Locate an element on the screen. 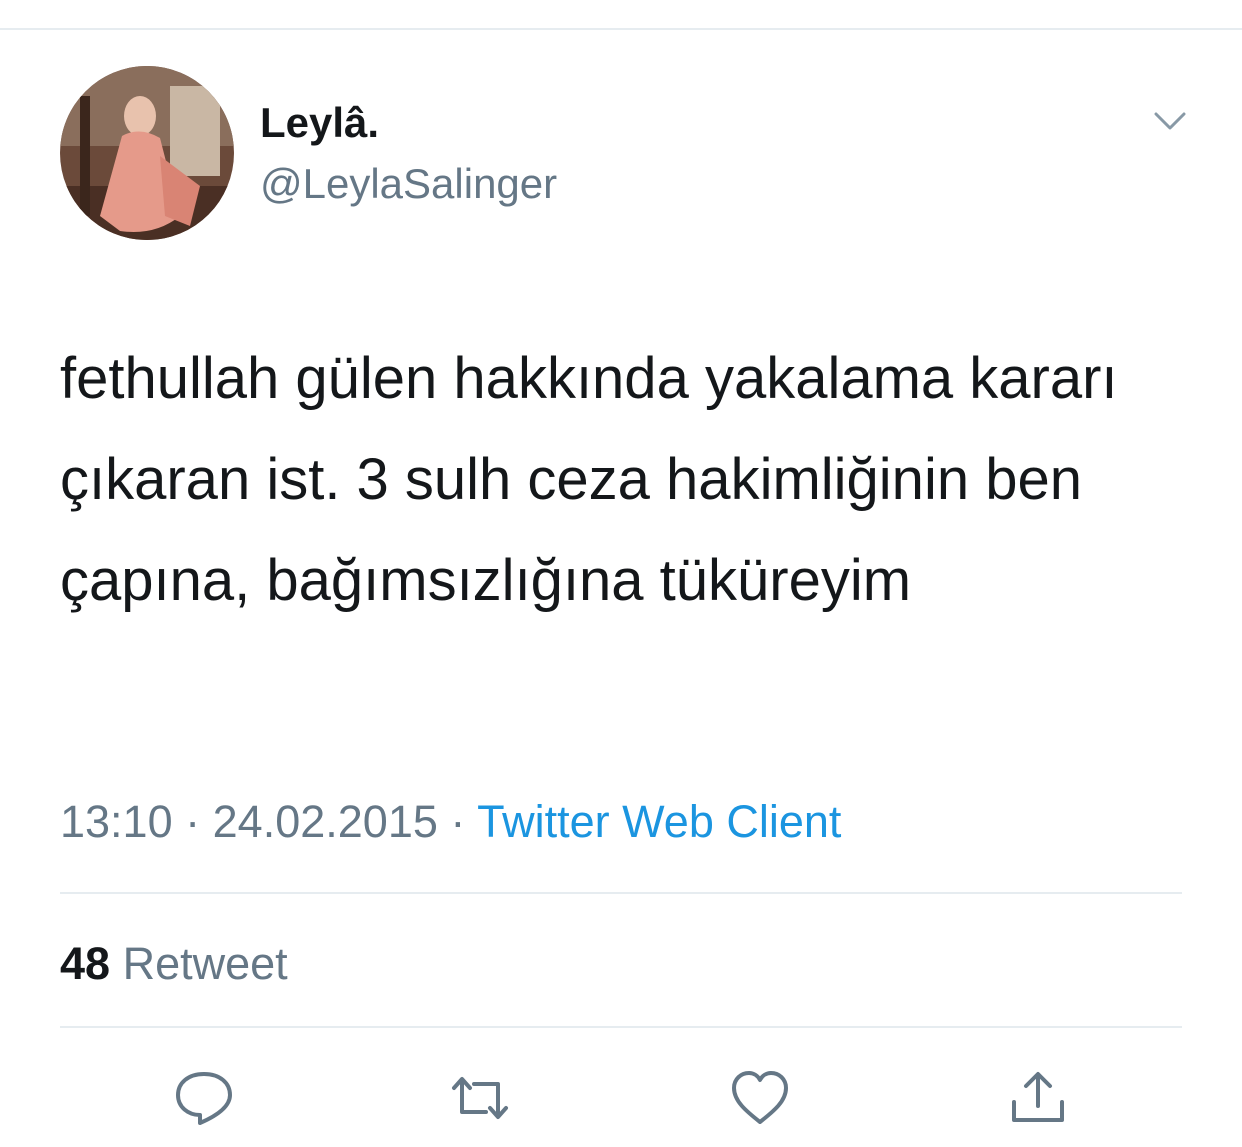  retweet-icon is located at coordinates (480, 1098).